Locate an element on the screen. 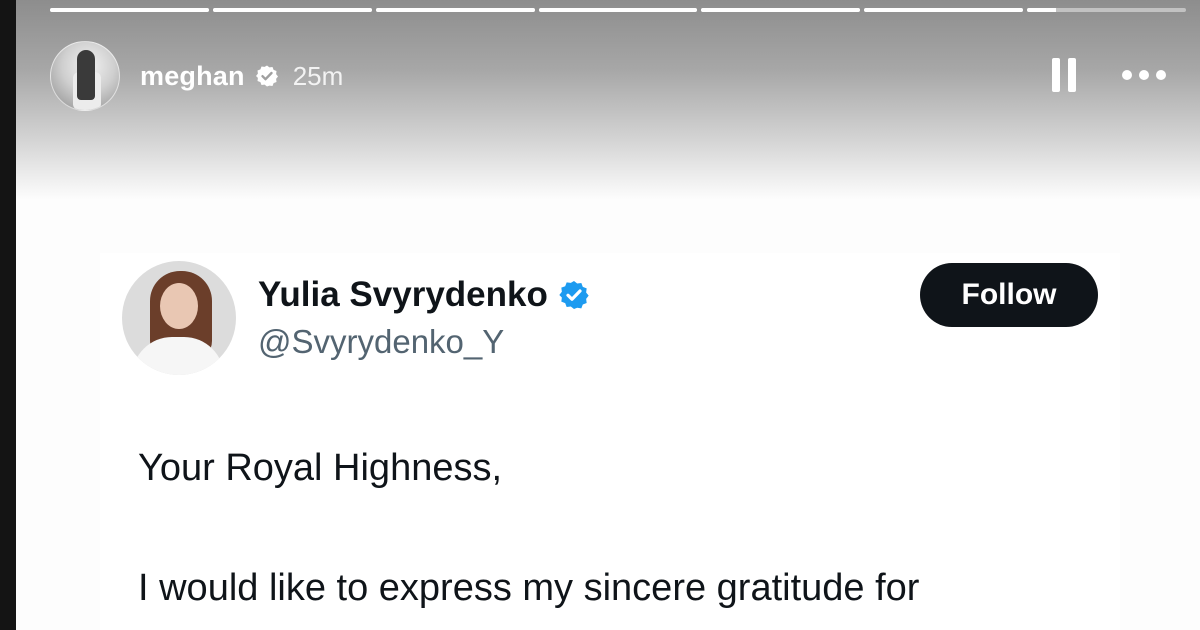 This screenshot has height=630, width=1200. avatar is located at coordinates (85, 76).